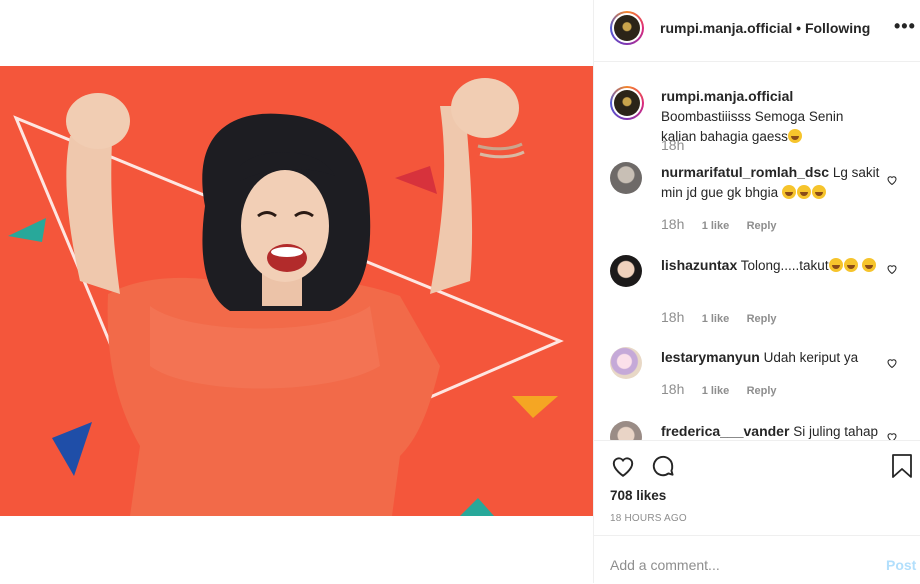  What do you see at coordinates (663, 466) in the screenshot?
I see `comment-icon` at bounding box center [663, 466].